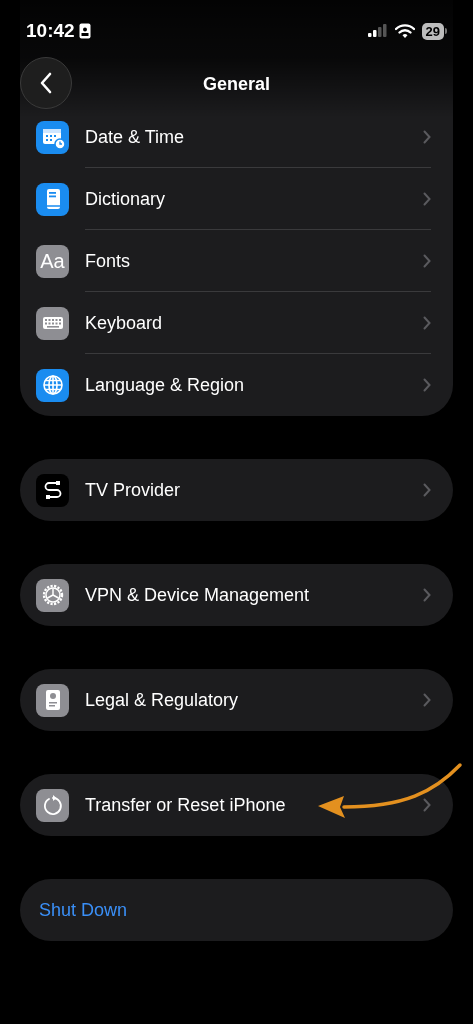 The height and width of the screenshot is (1024, 473). What do you see at coordinates (236, 137) in the screenshot?
I see `settings-row: Date & Time` at bounding box center [236, 137].